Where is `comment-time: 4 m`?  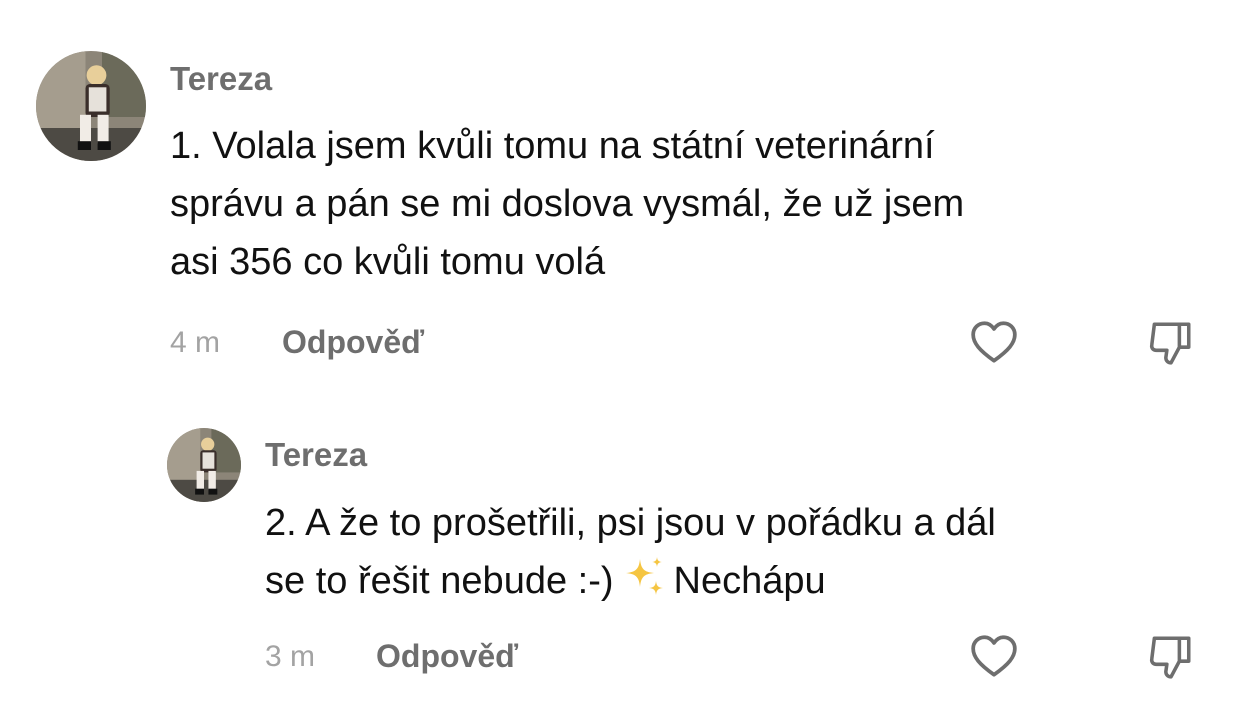 comment-time: 4 m is located at coordinates (195, 342).